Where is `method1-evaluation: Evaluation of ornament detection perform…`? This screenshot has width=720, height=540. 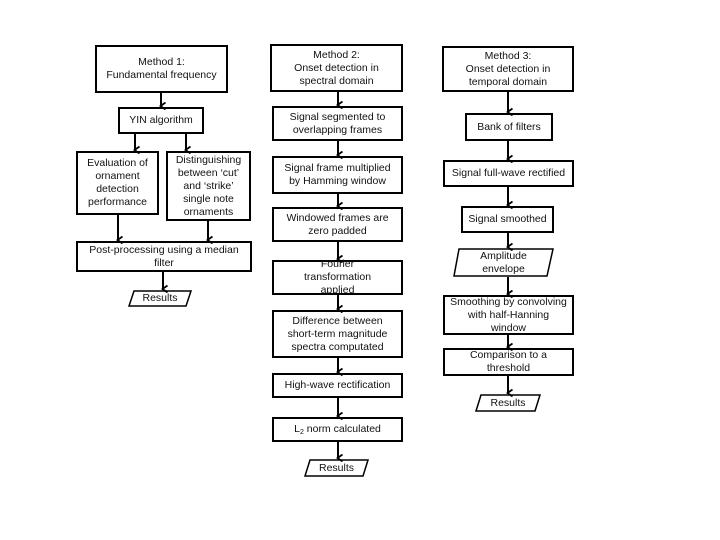 method1-evaluation: Evaluation of ornament detection perform… is located at coordinates (117, 183).